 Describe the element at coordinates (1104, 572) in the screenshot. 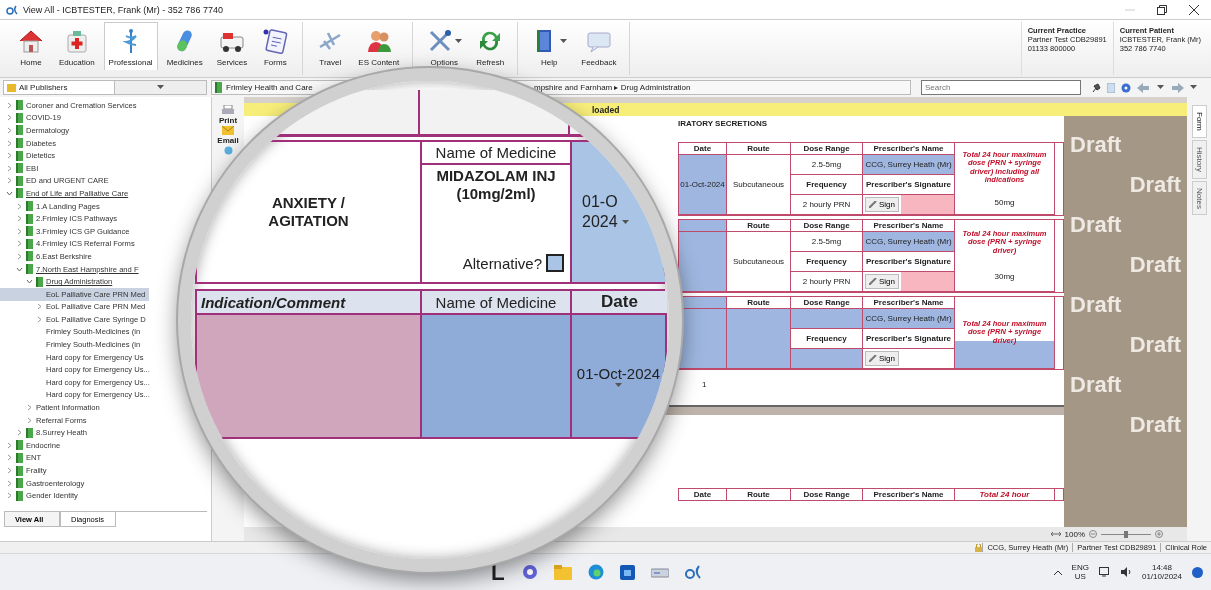

I see `network-icon` at that location.